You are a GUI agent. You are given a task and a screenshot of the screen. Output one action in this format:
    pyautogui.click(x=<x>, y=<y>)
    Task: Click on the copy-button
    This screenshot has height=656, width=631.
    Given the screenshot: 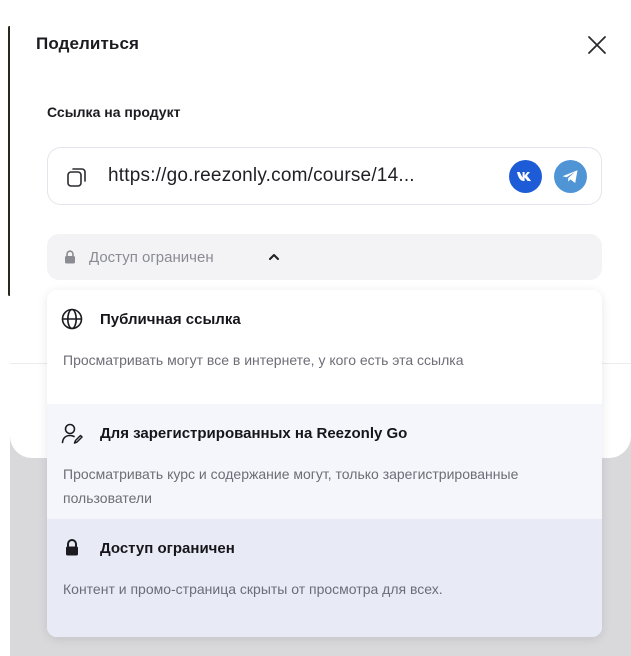 What is the action you would take?
    pyautogui.click(x=77, y=177)
    